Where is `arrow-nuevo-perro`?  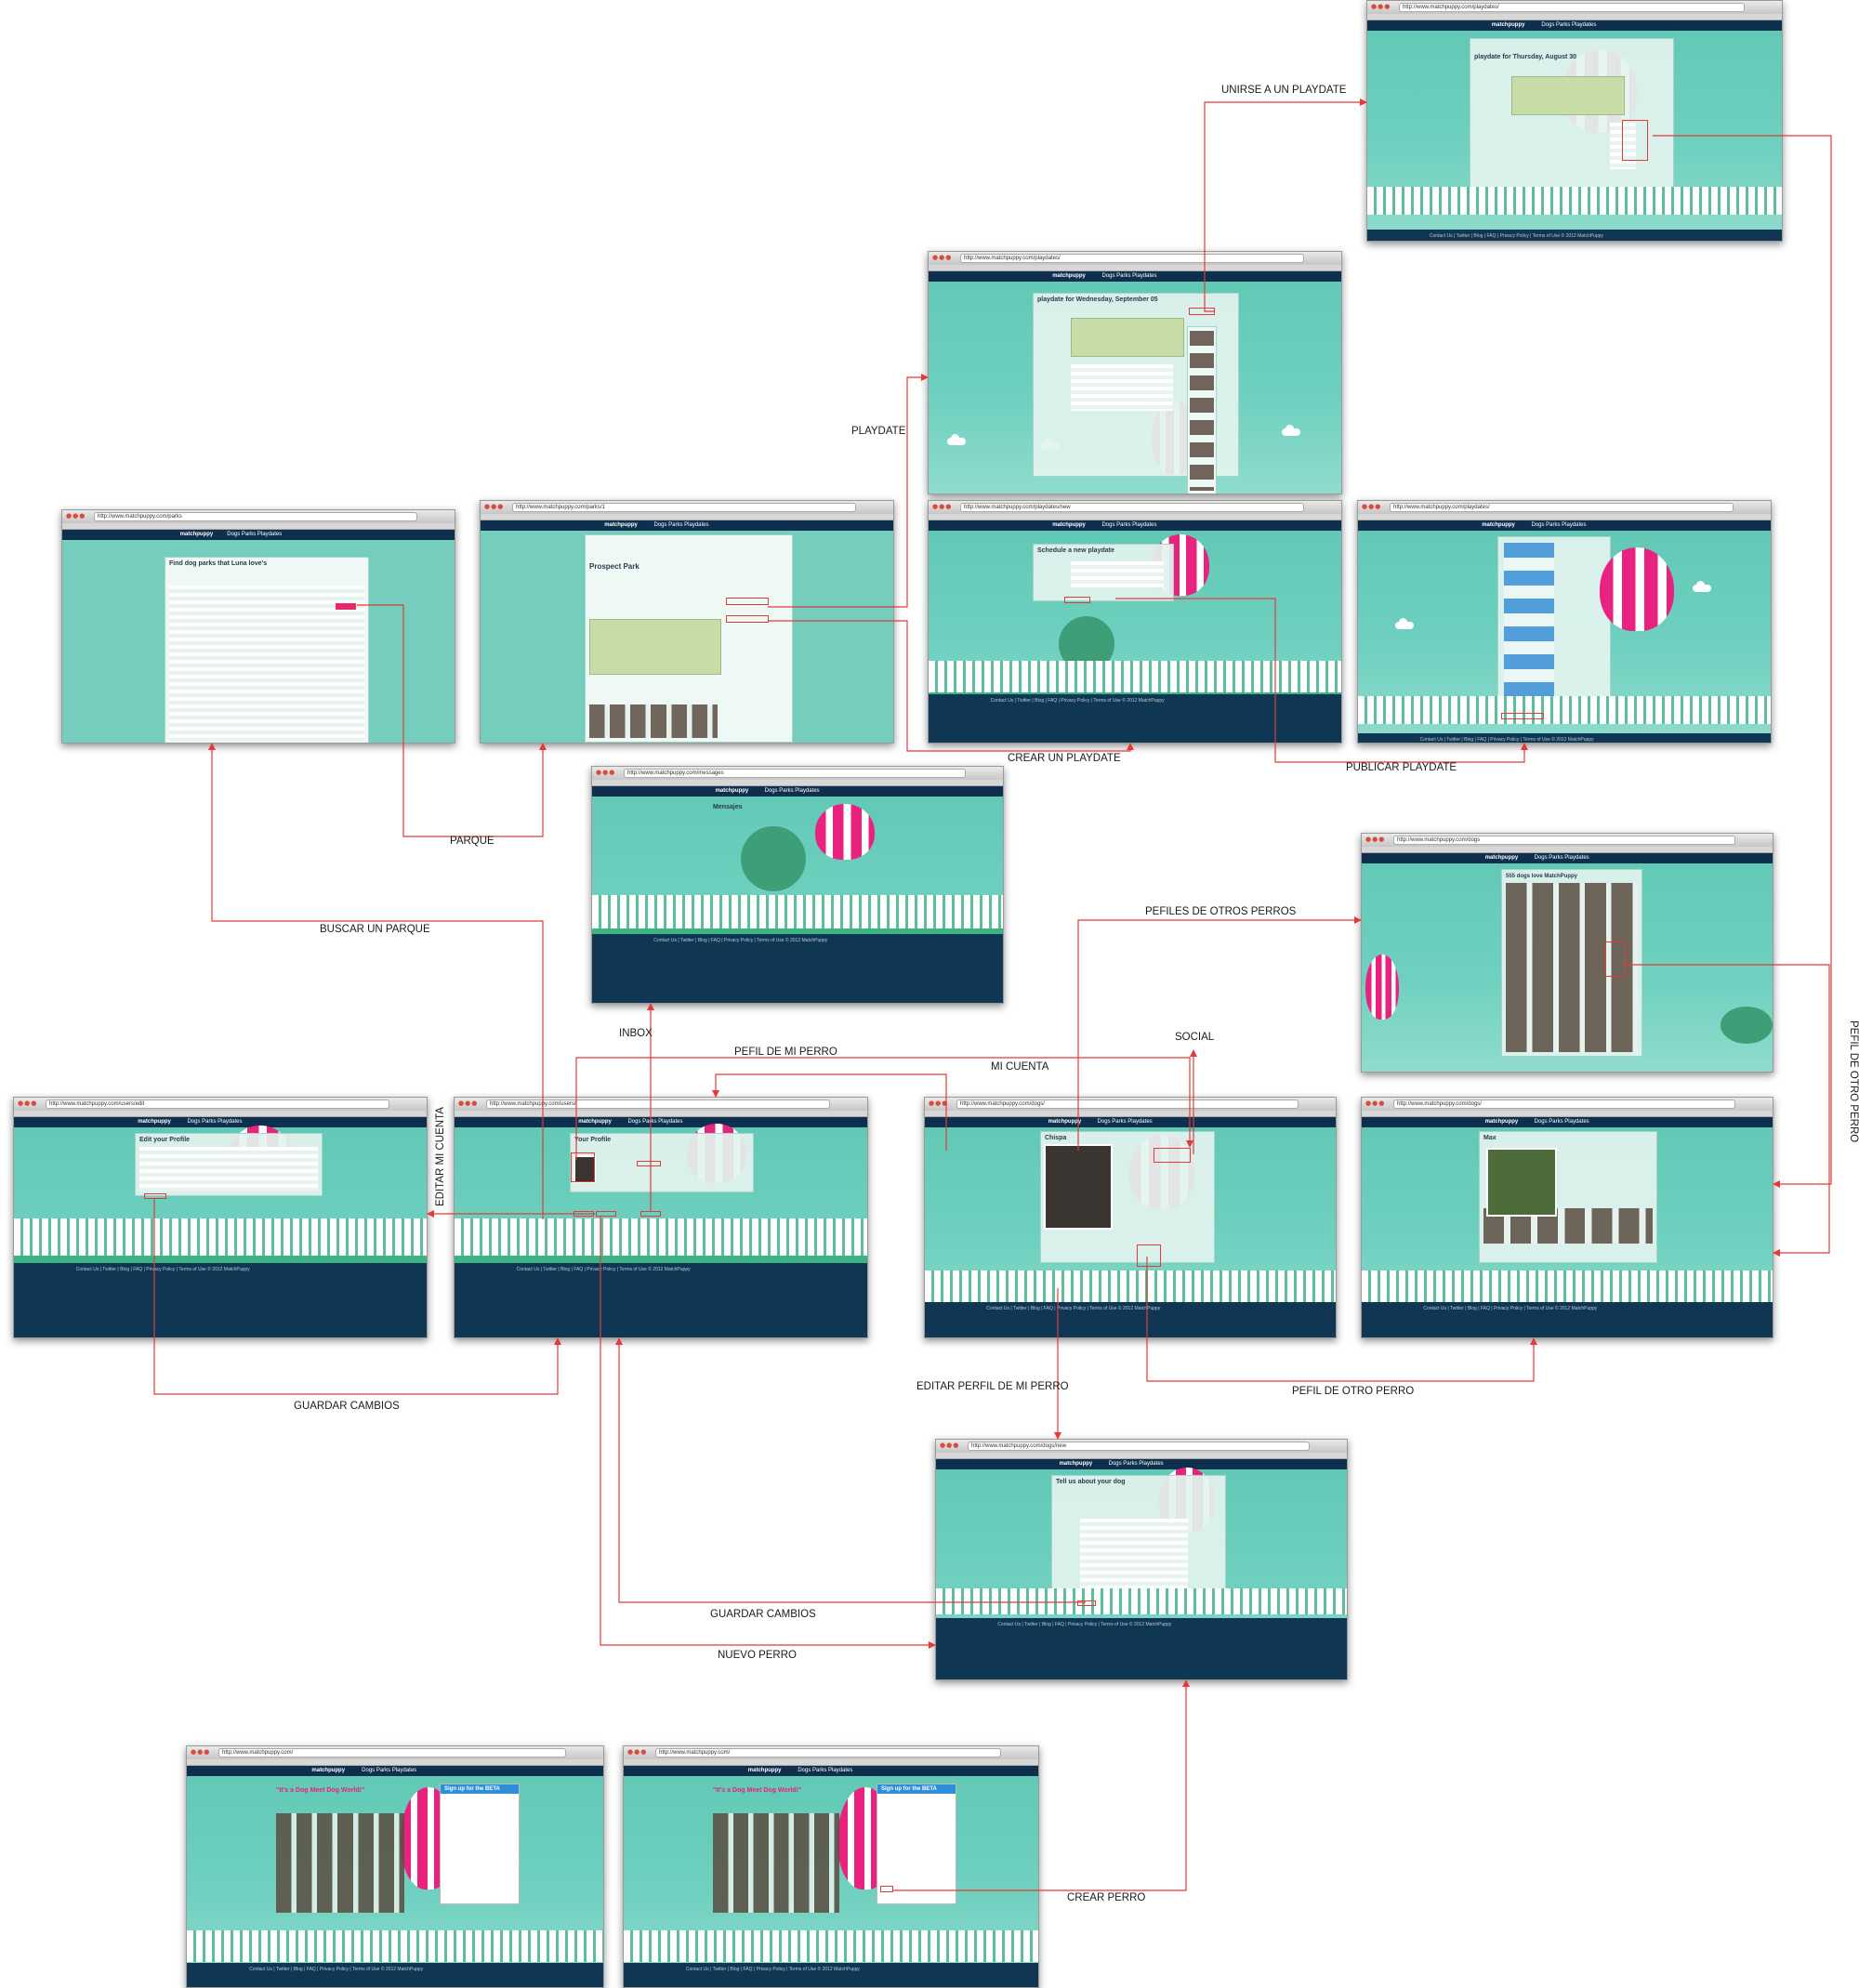 arrow-nuevo-perro is located at coordinates (768, 1432).